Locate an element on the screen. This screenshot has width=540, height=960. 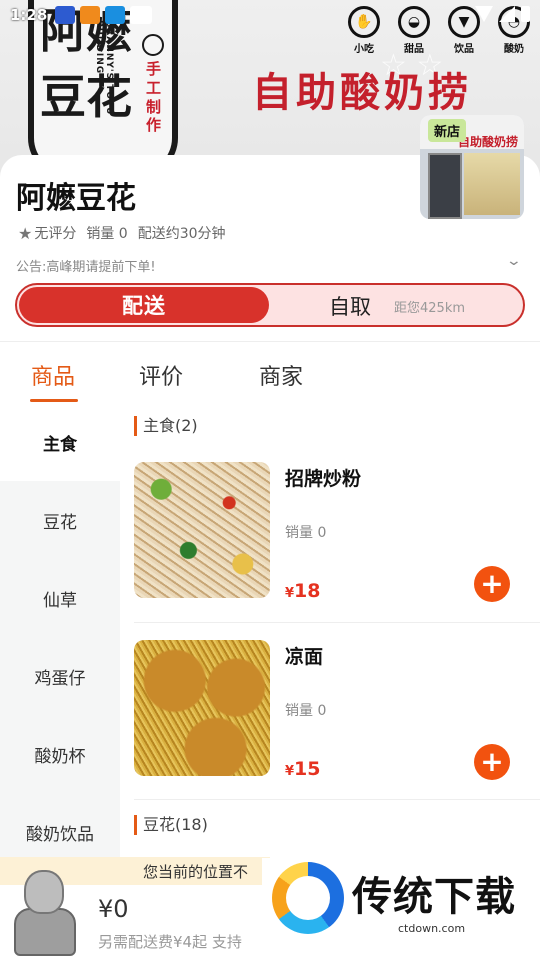
watermark-logo-center is located at coordinates (308, 898).